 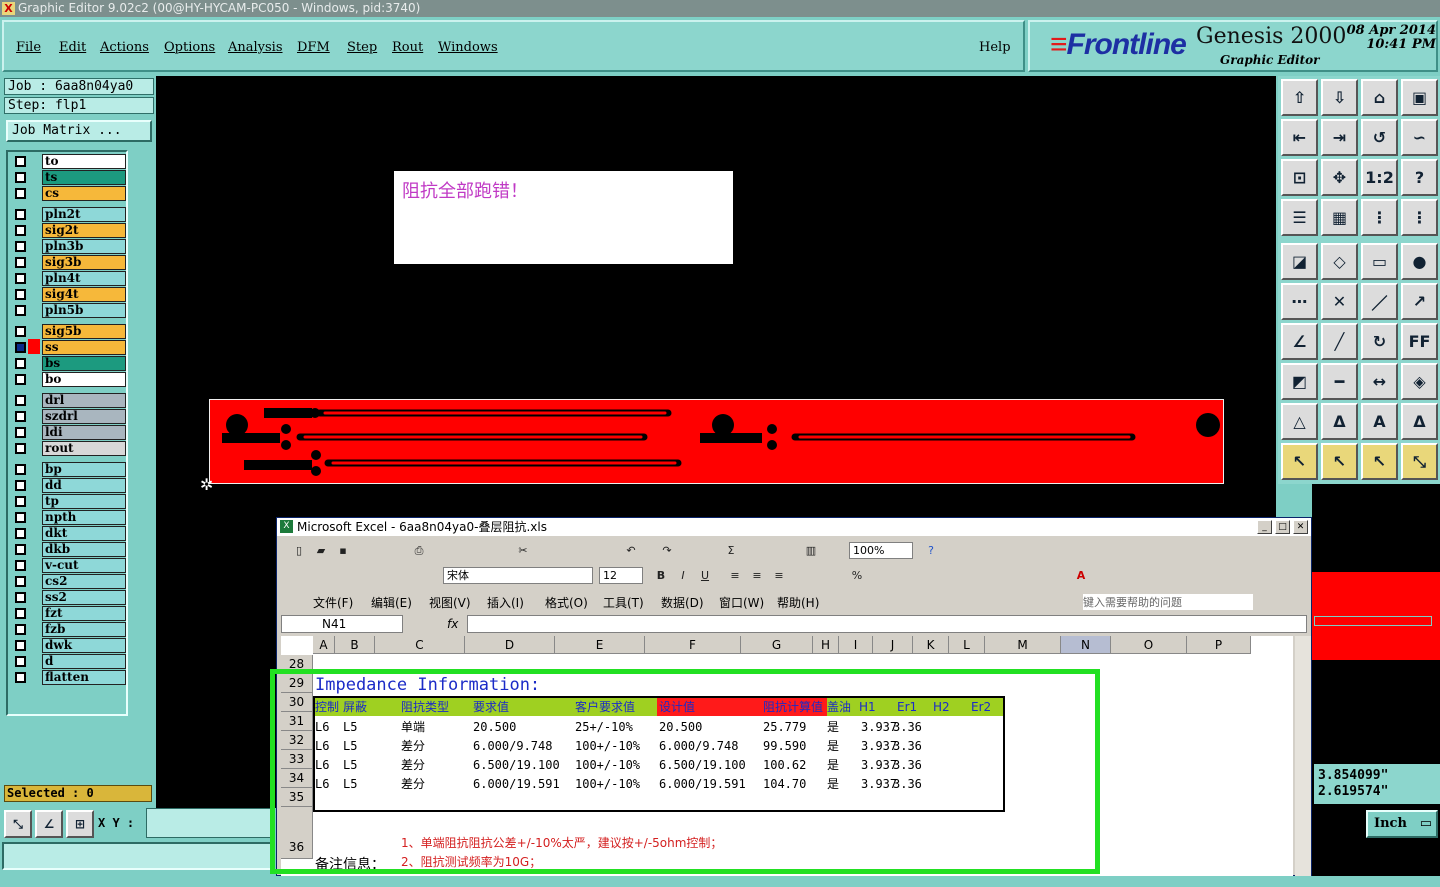 What do you see at coordinates (468, 47) in the screenshot?
I see `menu-windows: Windows` at bounding box center [468, 47].